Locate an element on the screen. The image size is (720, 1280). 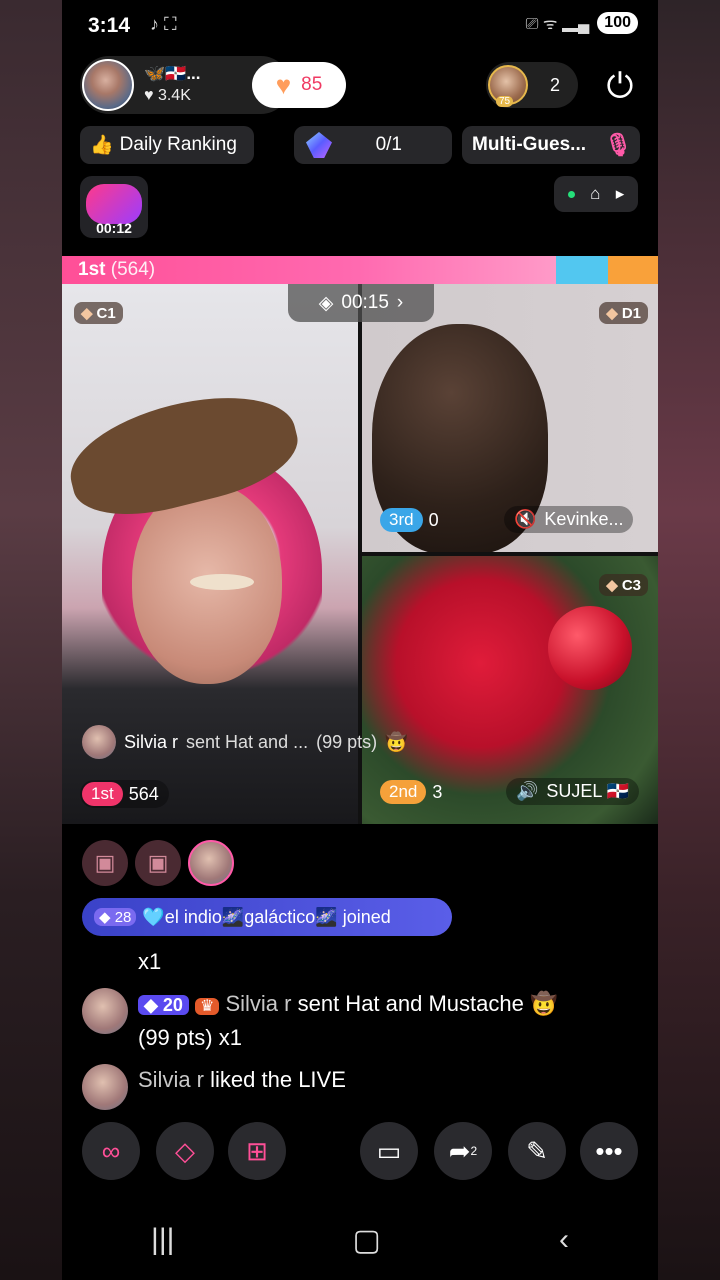
magic-wand-icon: ✎ is located at coordinates (537, 1150).